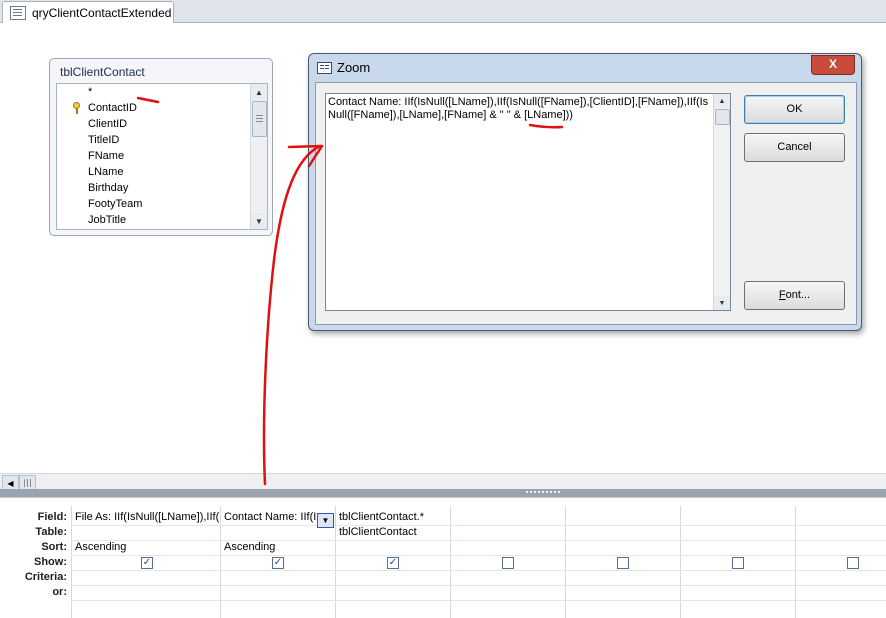 Image resolution: width=886 pixels, height=618 pixels. Describe the element at coordinates (102, 12) in the screenshot. I see `query-tab-label: qryClientContactExtended` at that location.